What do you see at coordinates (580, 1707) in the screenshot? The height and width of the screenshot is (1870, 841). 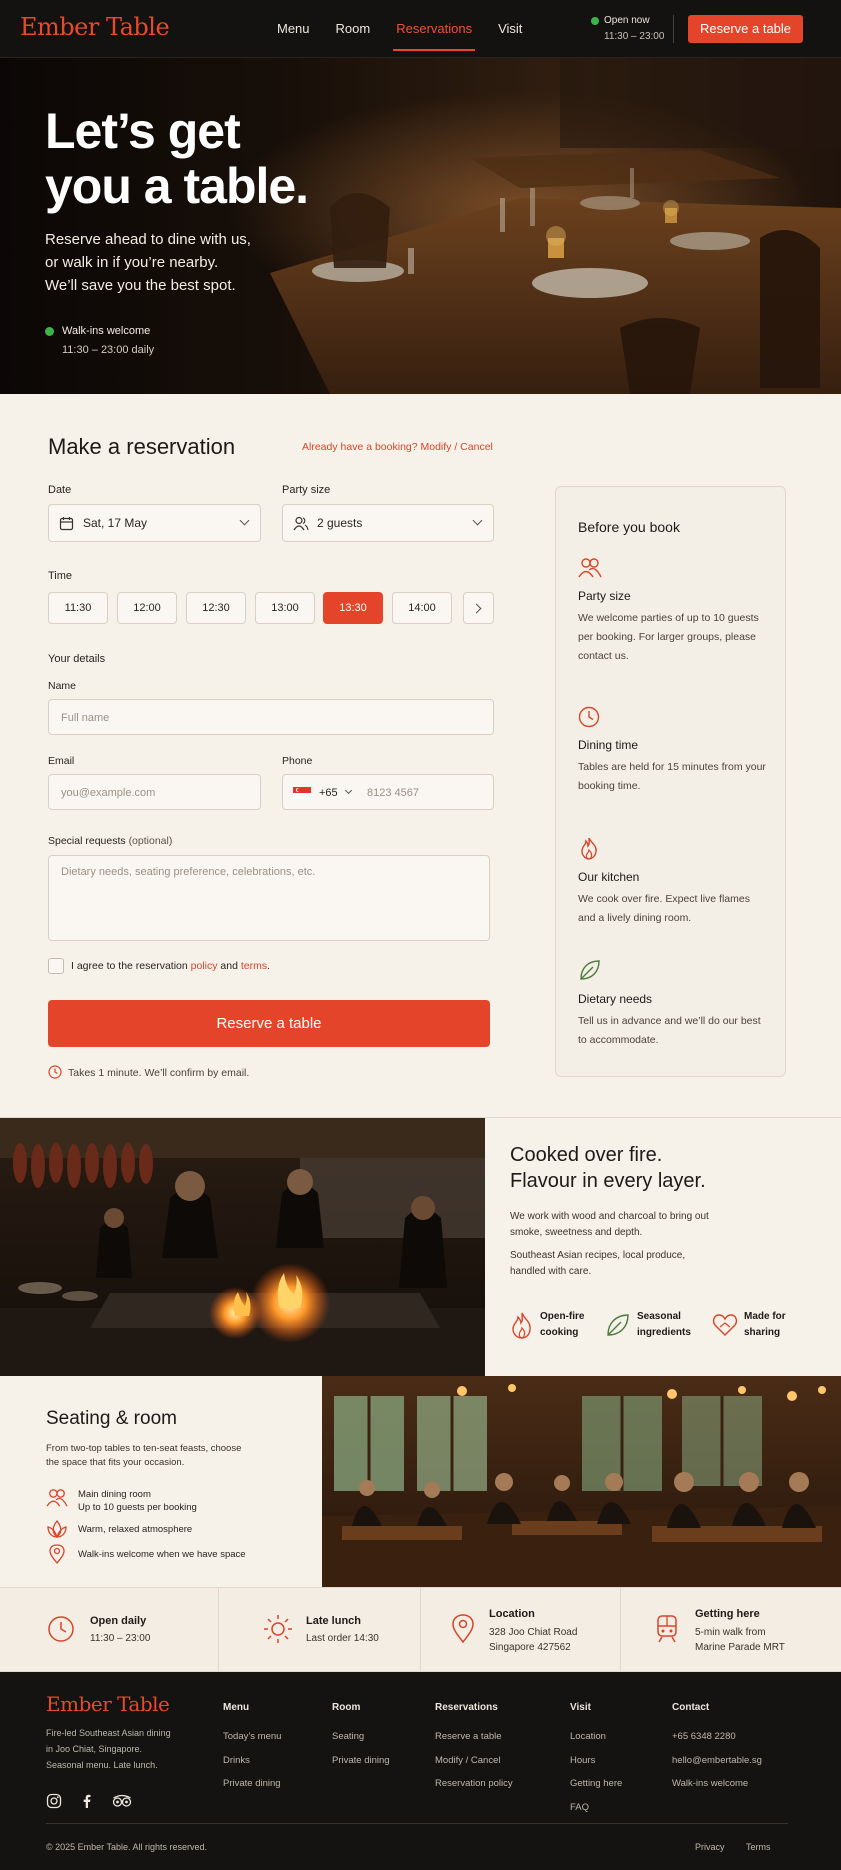 I see `footer-col-title: Visit` at bounding box center [580, 1707].